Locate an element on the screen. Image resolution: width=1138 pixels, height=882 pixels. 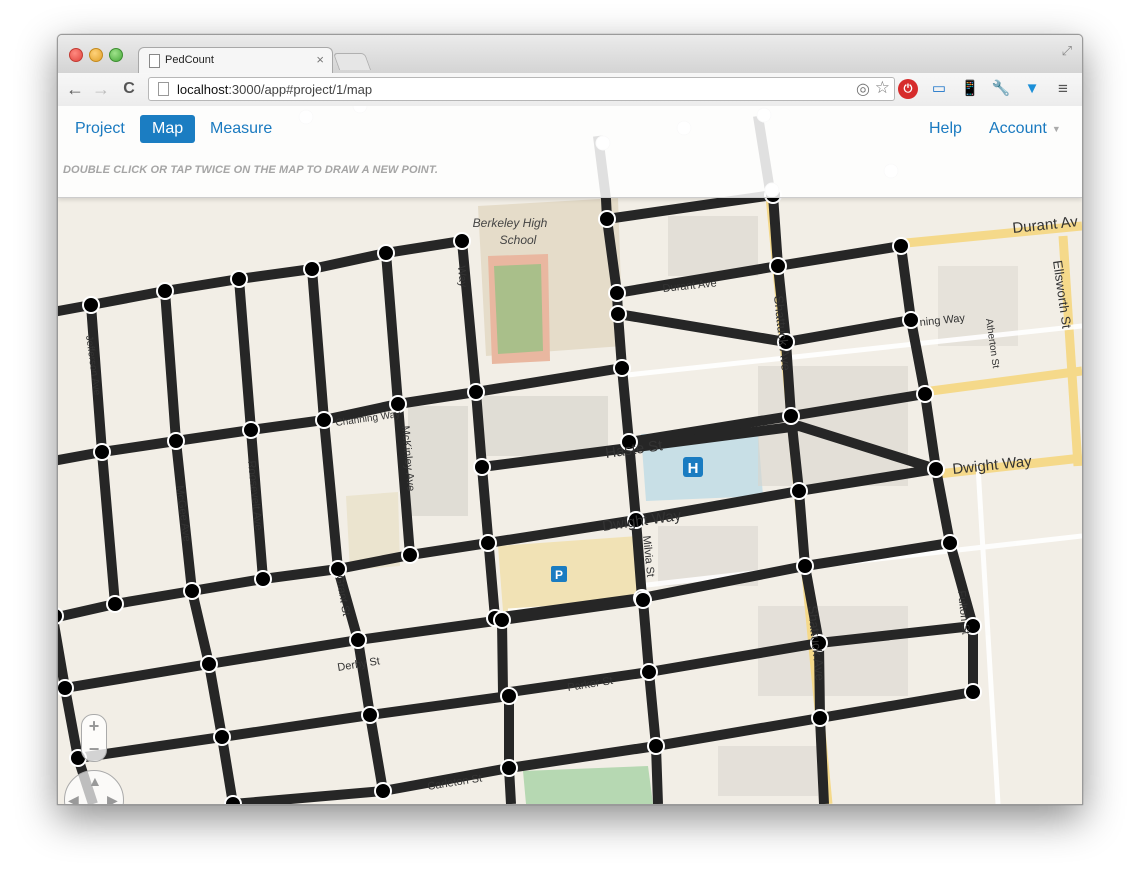
nav-account: Account ▼ is located at coordinates (1025, 129).